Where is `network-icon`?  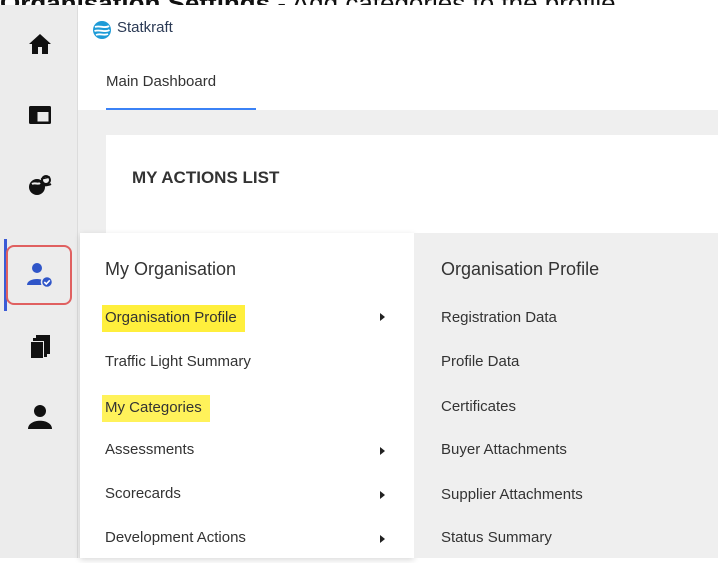 network-icon is located at coordinates (40, 185).